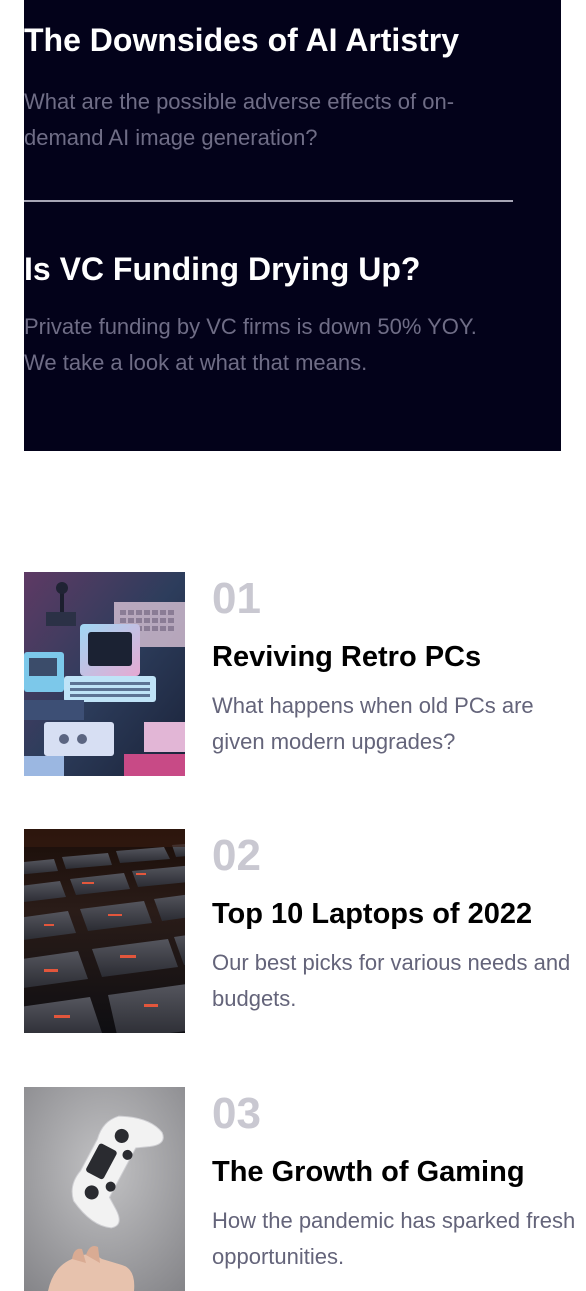  I want to click on article-title: The Growth of Gaming, so click(399, 1172).